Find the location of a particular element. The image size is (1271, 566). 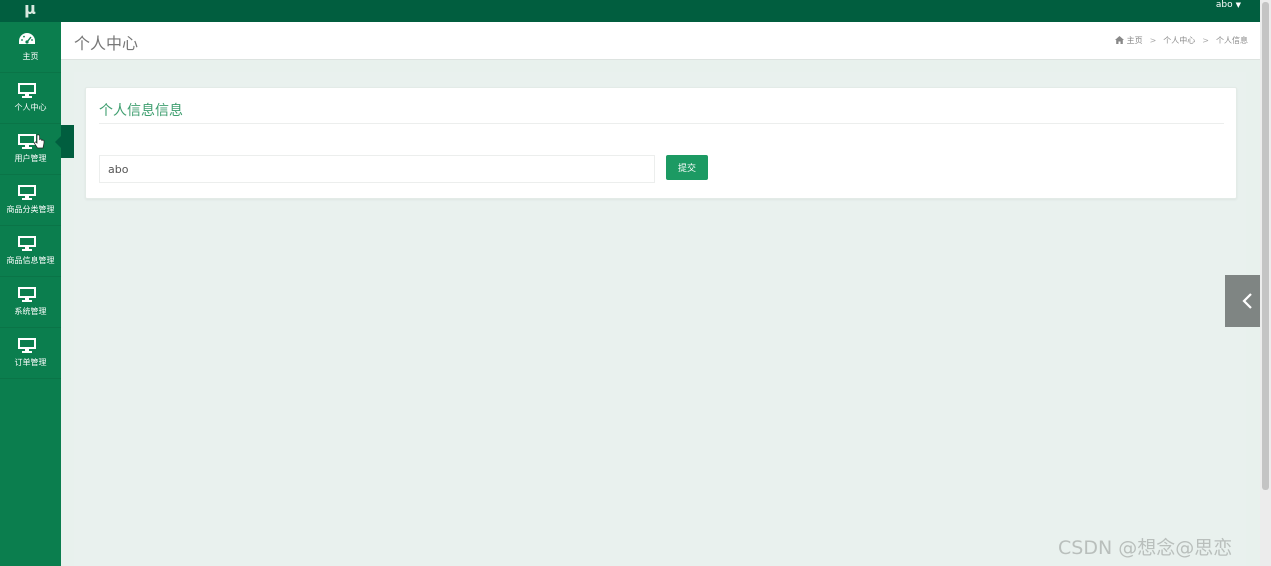

sidebar-item-label: 订单管理 is located at coordinates (30, 362).